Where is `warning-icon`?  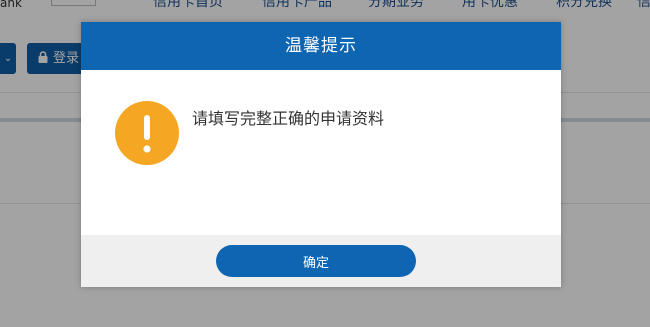 warning-icon is located at coordinates (147, 133).